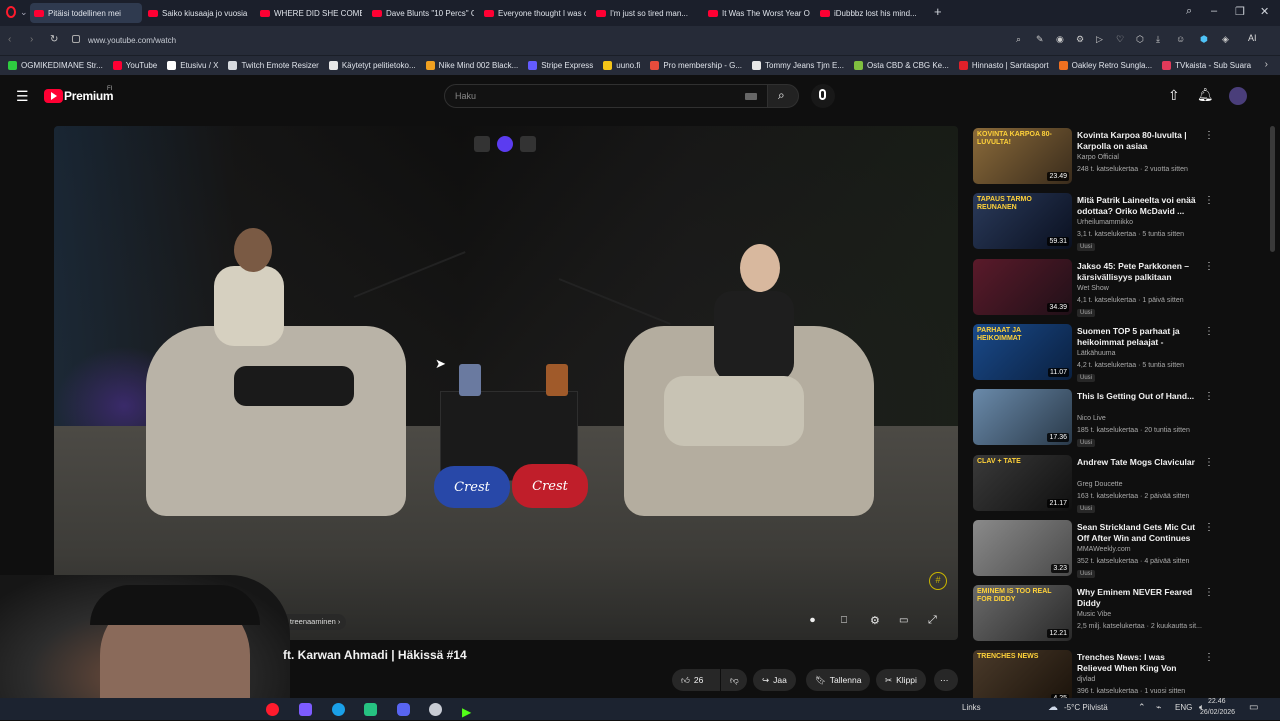  I want to click on language-indicator: ENG, so click(1183, 707).